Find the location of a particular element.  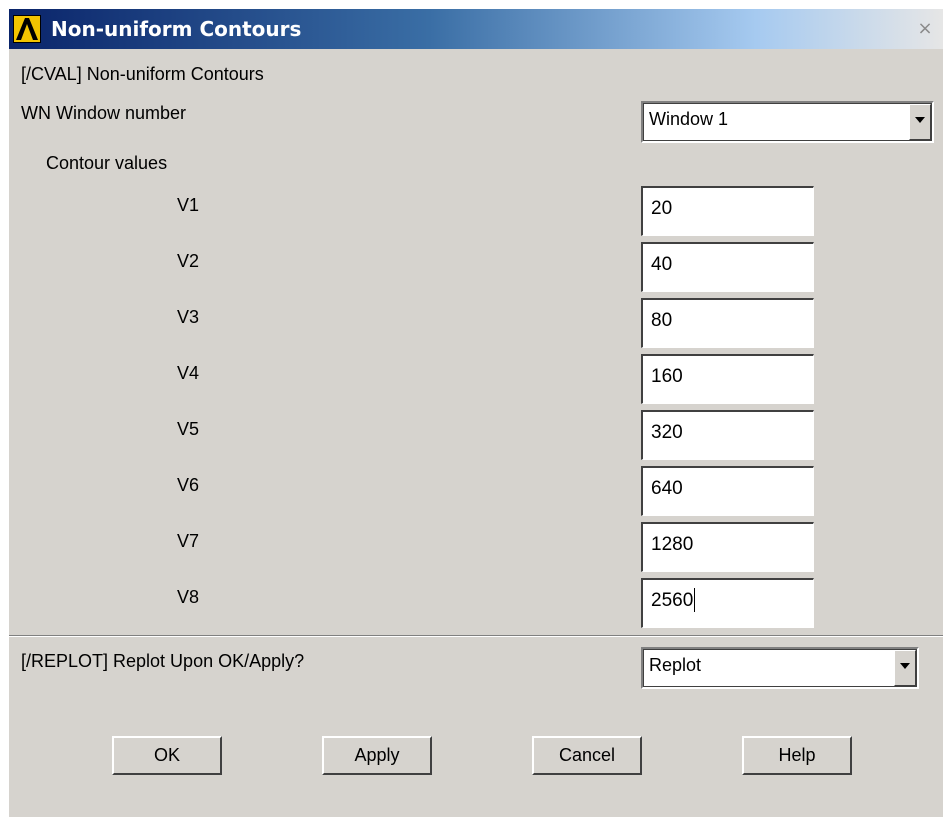

v1-field is located at coordinates (727, 211).